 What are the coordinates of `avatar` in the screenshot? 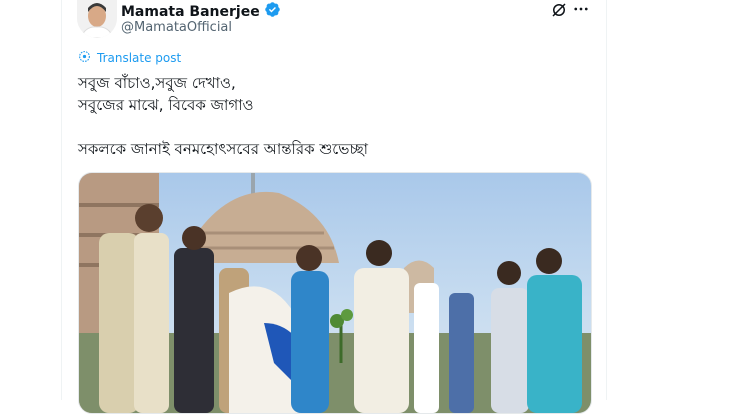 It's located at (97, 19).